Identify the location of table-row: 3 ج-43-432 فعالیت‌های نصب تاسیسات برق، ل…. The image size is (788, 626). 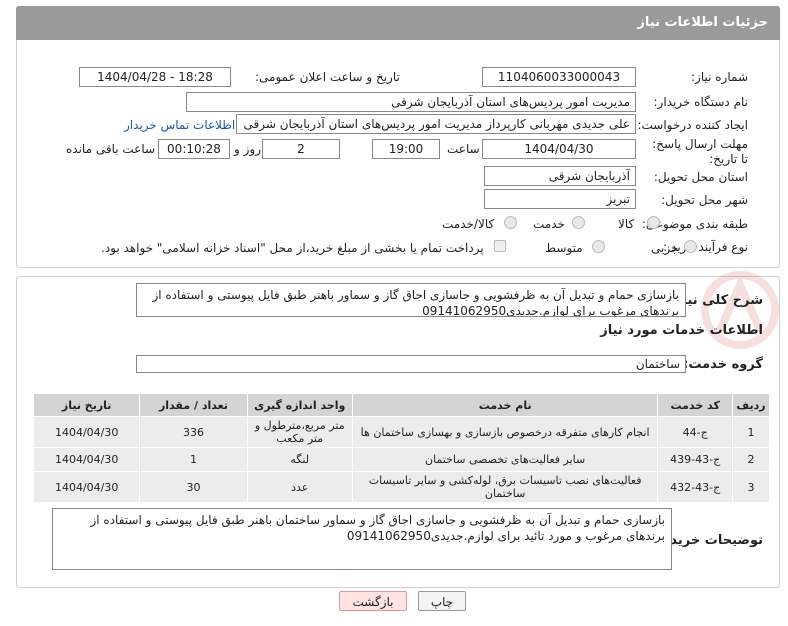
(401, 487).